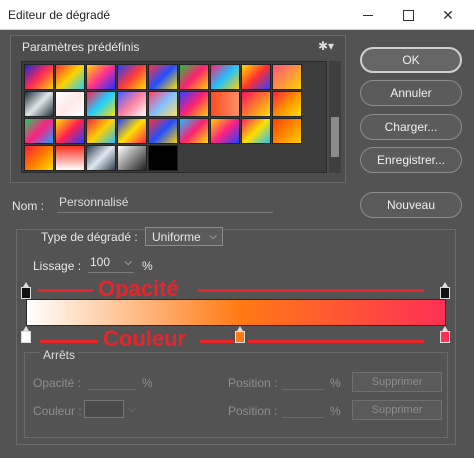 This screenshot has height=458, width=474. I want to click on gear-icon: ✱▾, so click(326, 46).